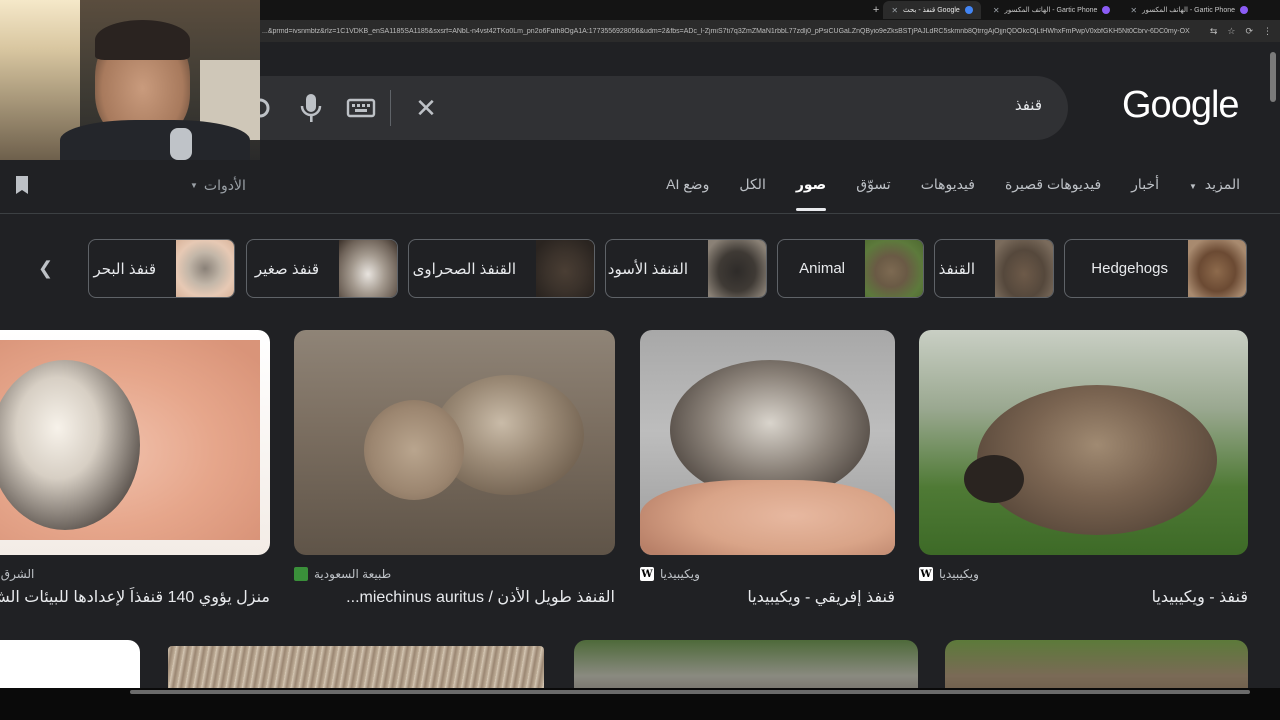 This screenshot has width=1280, height=720. What do you see at coordinates (767, 517) in the screenshot?
I see `hand-shape` at bounding box center [767, 517].